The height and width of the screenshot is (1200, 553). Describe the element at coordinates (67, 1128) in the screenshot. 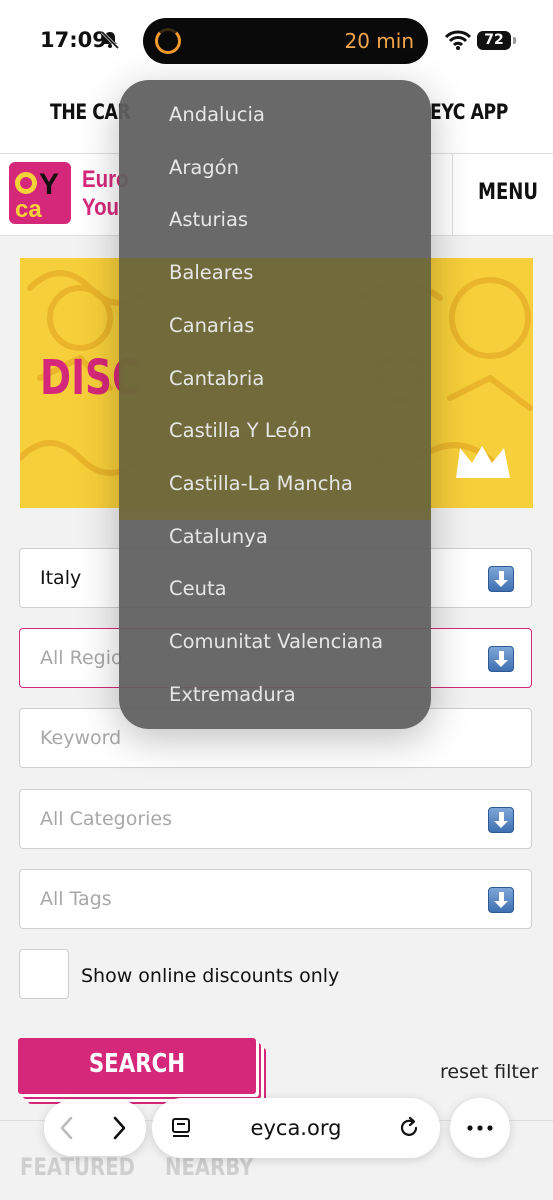

I see `back-icon` at that location.